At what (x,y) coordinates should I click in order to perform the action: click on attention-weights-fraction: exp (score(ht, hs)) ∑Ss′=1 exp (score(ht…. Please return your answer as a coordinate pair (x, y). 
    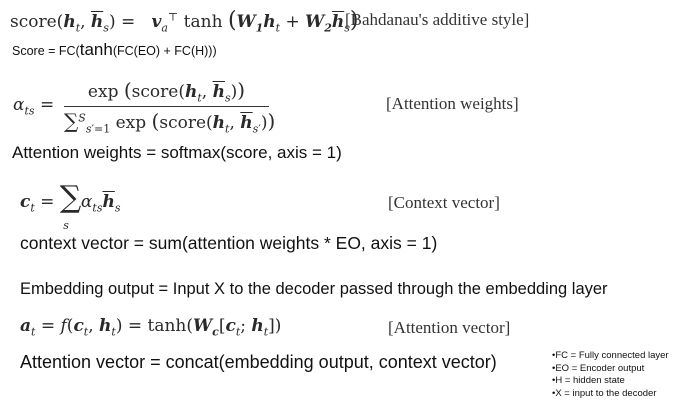
    Looking at the image, I should click on (170, 107).